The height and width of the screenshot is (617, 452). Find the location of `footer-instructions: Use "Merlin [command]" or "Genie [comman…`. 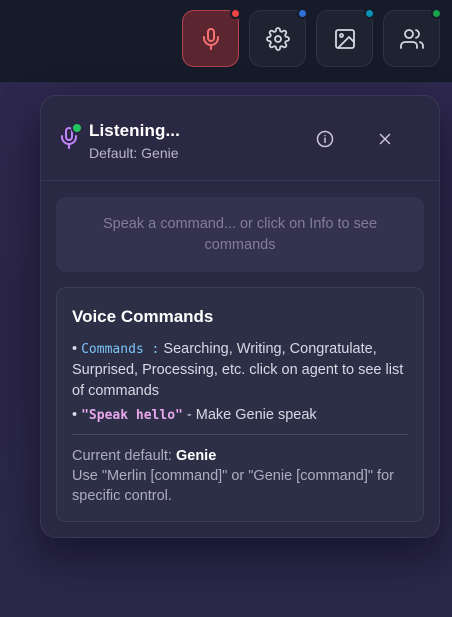

footer-instructions: Use "Merlin [command]" or "Genie [comman… is located at coordinates (233, 486).